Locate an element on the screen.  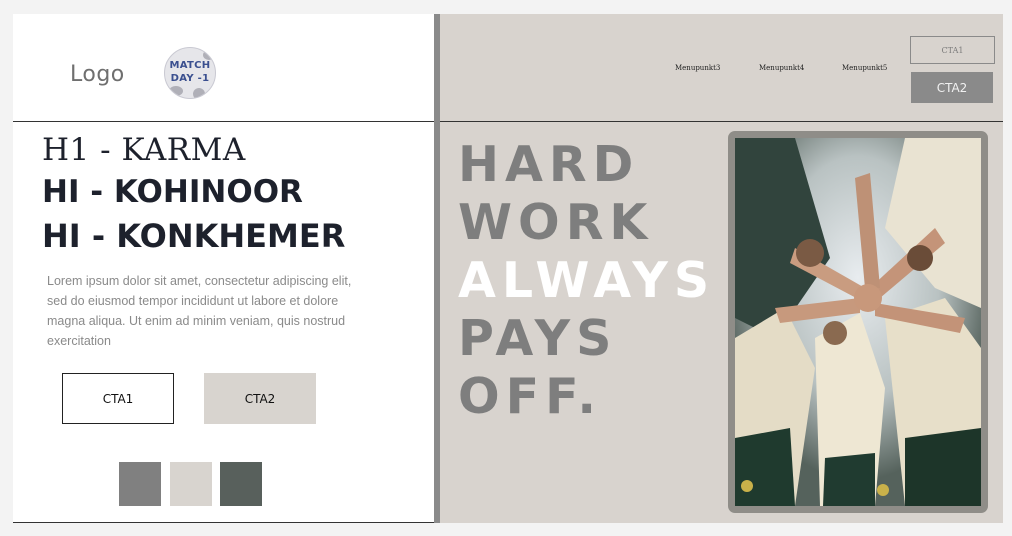
color-swatch-grey is located at coordinates (140, 484).